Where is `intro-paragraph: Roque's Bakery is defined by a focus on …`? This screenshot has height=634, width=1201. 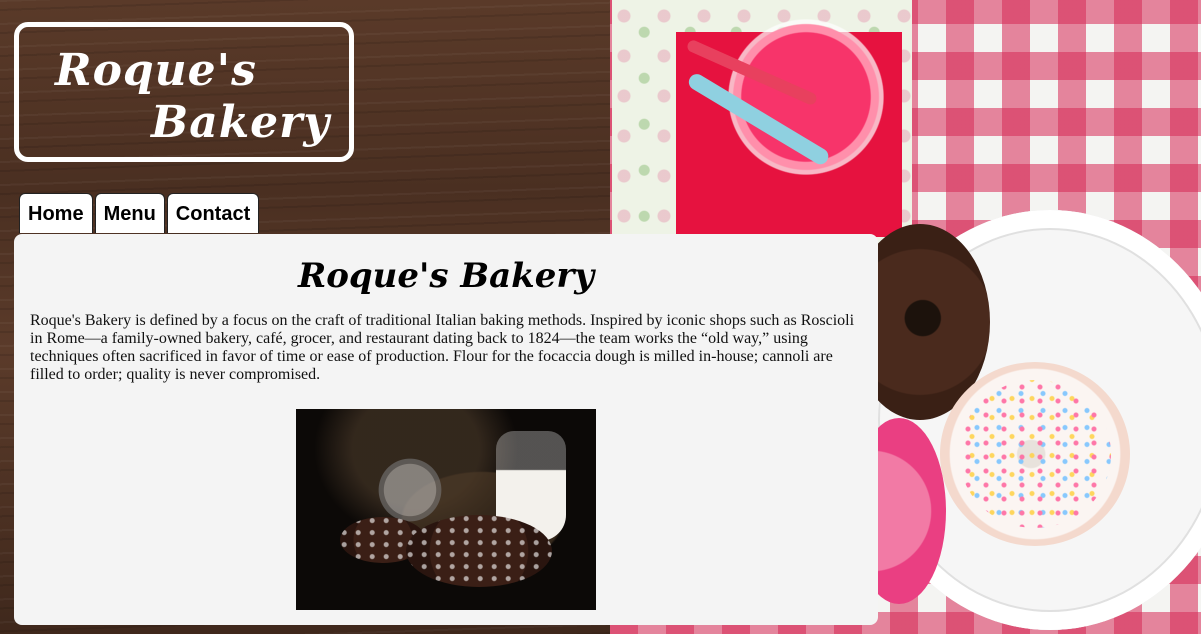
intro-paragraph: Roque's Bakery is defined by a focus on … is located at coordinates (442, 347).